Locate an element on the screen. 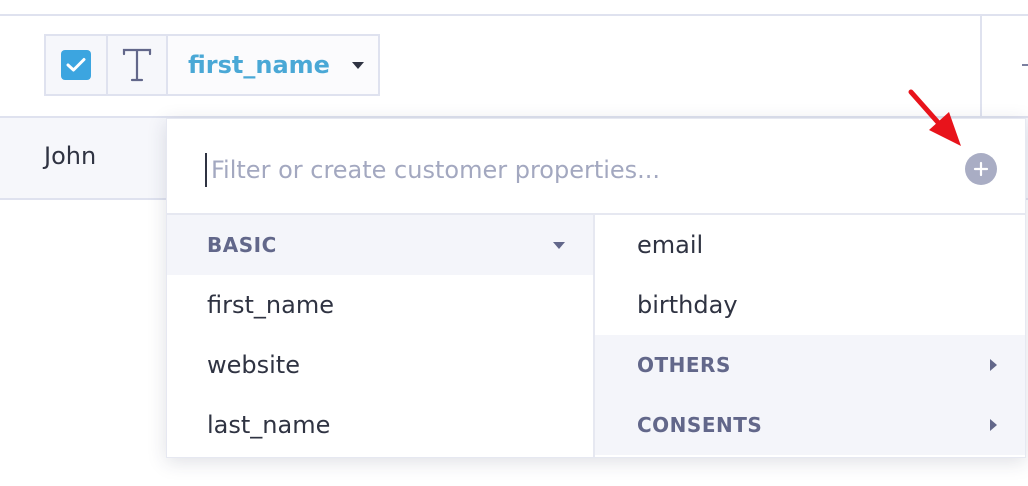 The width and height of the screenshot is (1028, 486). cell-value: John is located at coordinates (70, 156).